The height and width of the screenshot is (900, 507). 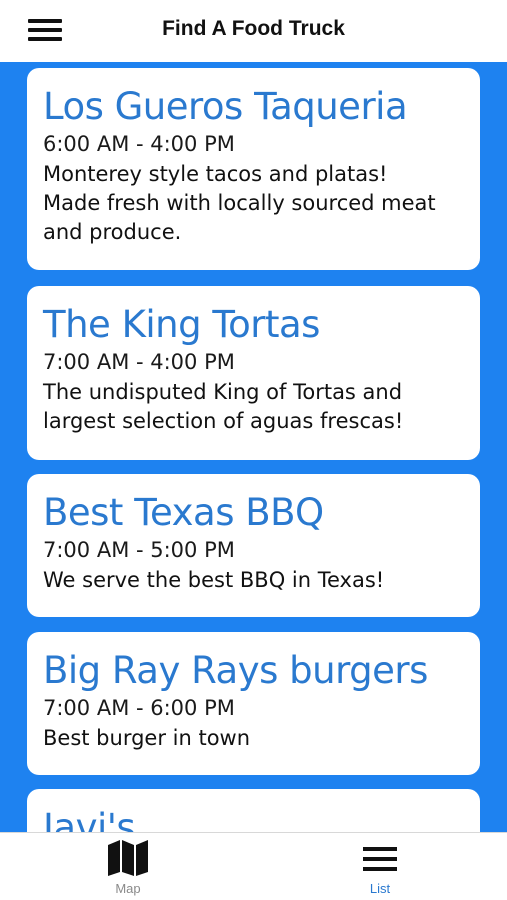 I want to click on list-icon, so click(x=380, y=859).